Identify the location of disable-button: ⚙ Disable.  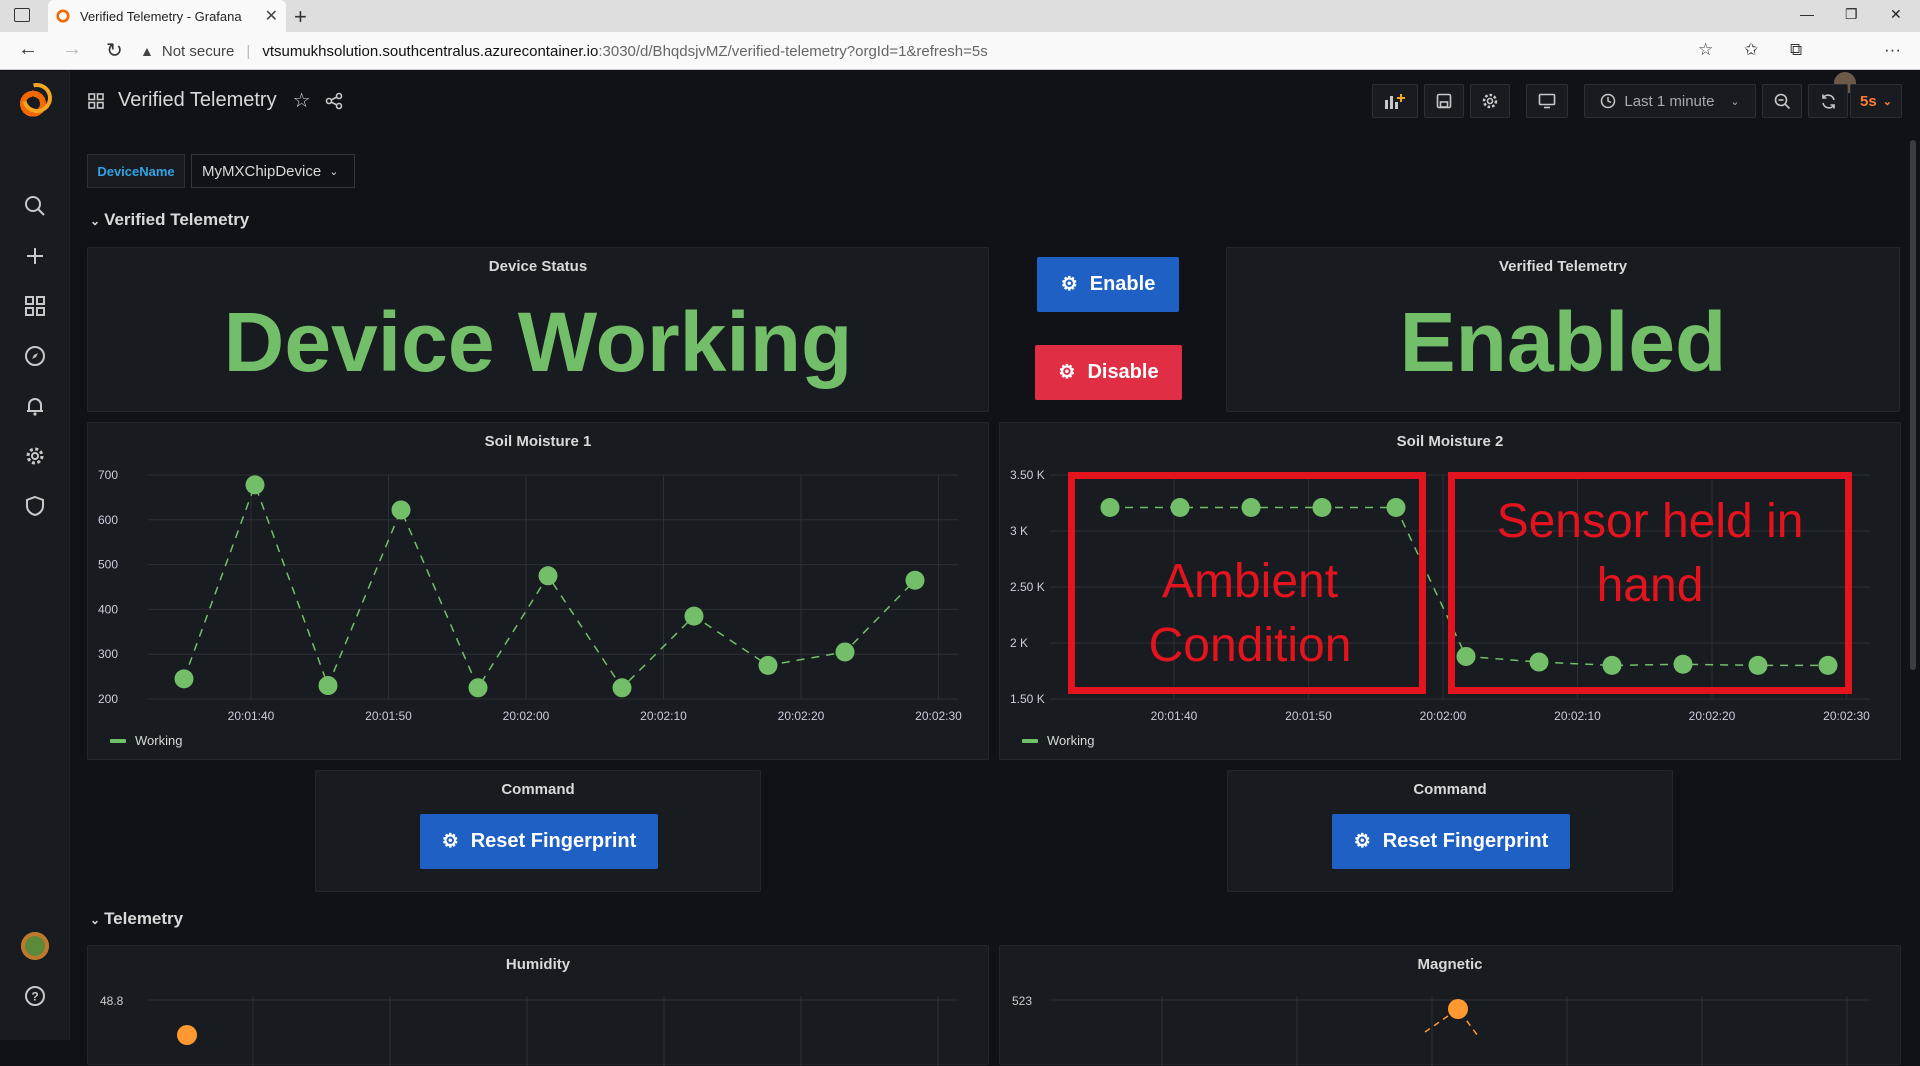
(1108, 372).